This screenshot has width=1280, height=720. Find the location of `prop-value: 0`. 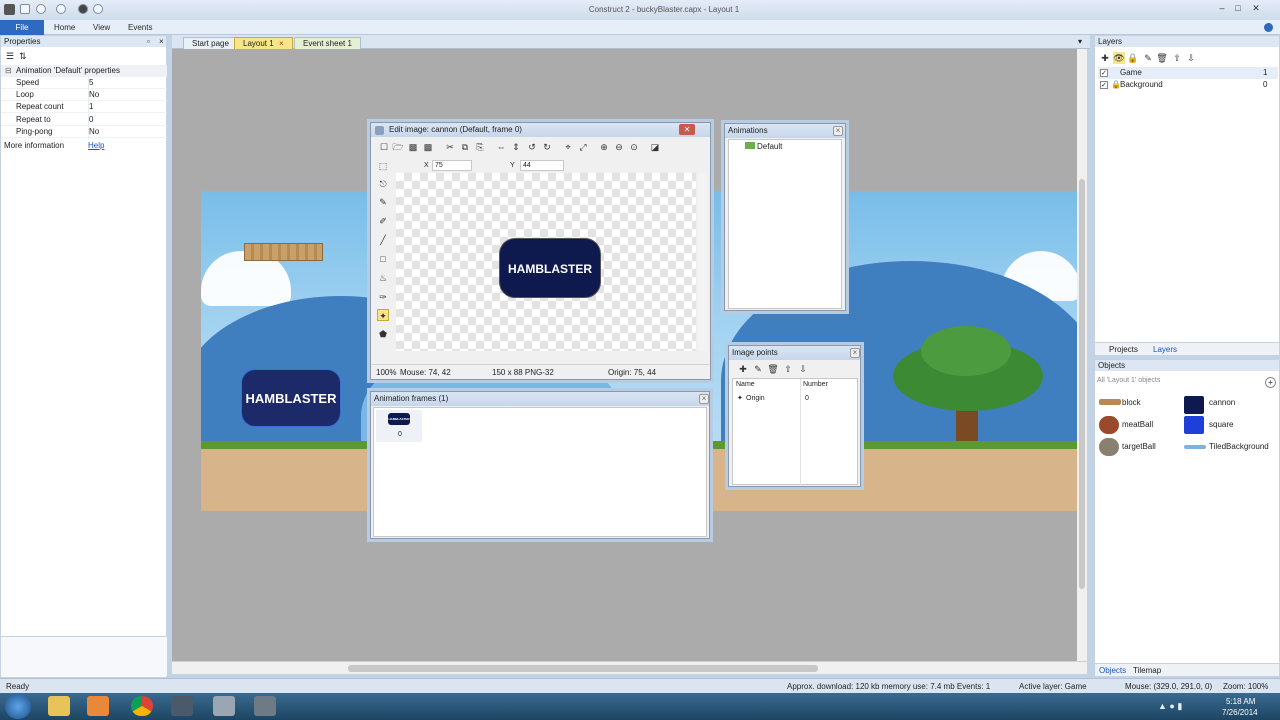

prop-value: 0 is located at coordinates (90, 120).